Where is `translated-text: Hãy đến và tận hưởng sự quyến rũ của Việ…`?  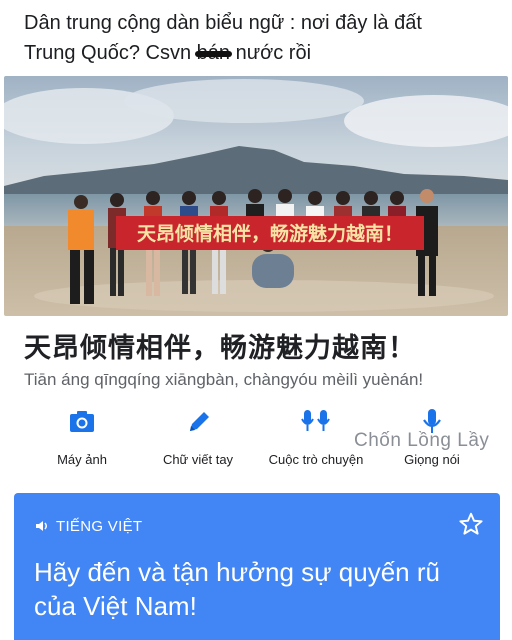 translated-text: Hãy đến và tận hưởng sự quyến rũ của Việ… is located at coordinates (254, 589).